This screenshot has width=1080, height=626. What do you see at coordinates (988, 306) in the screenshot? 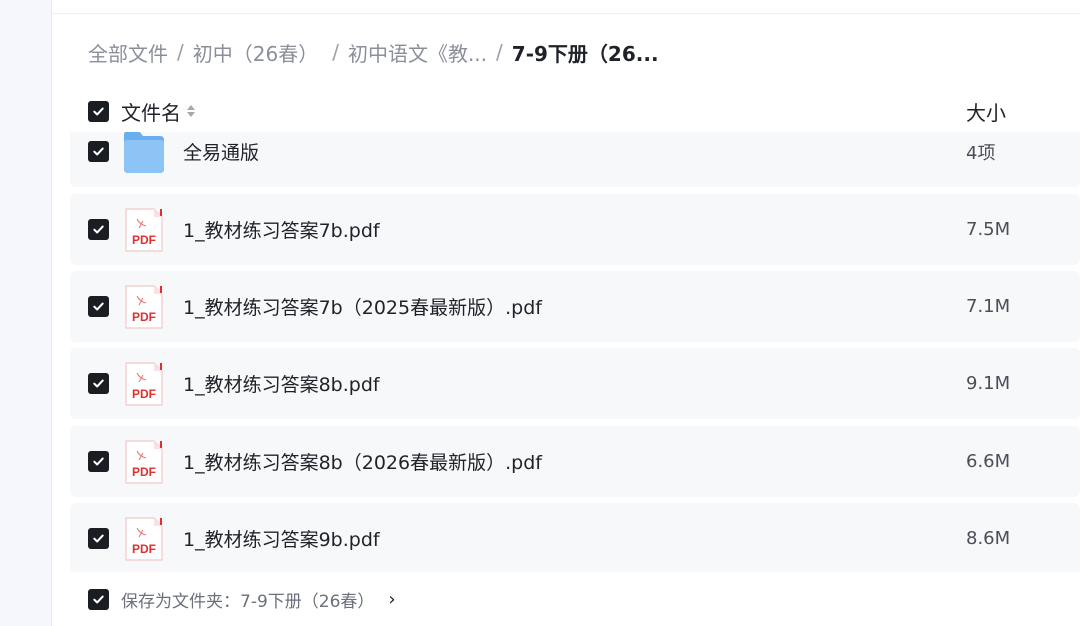
I see `file-size: 7.1M` at bounding box center [988, 306].